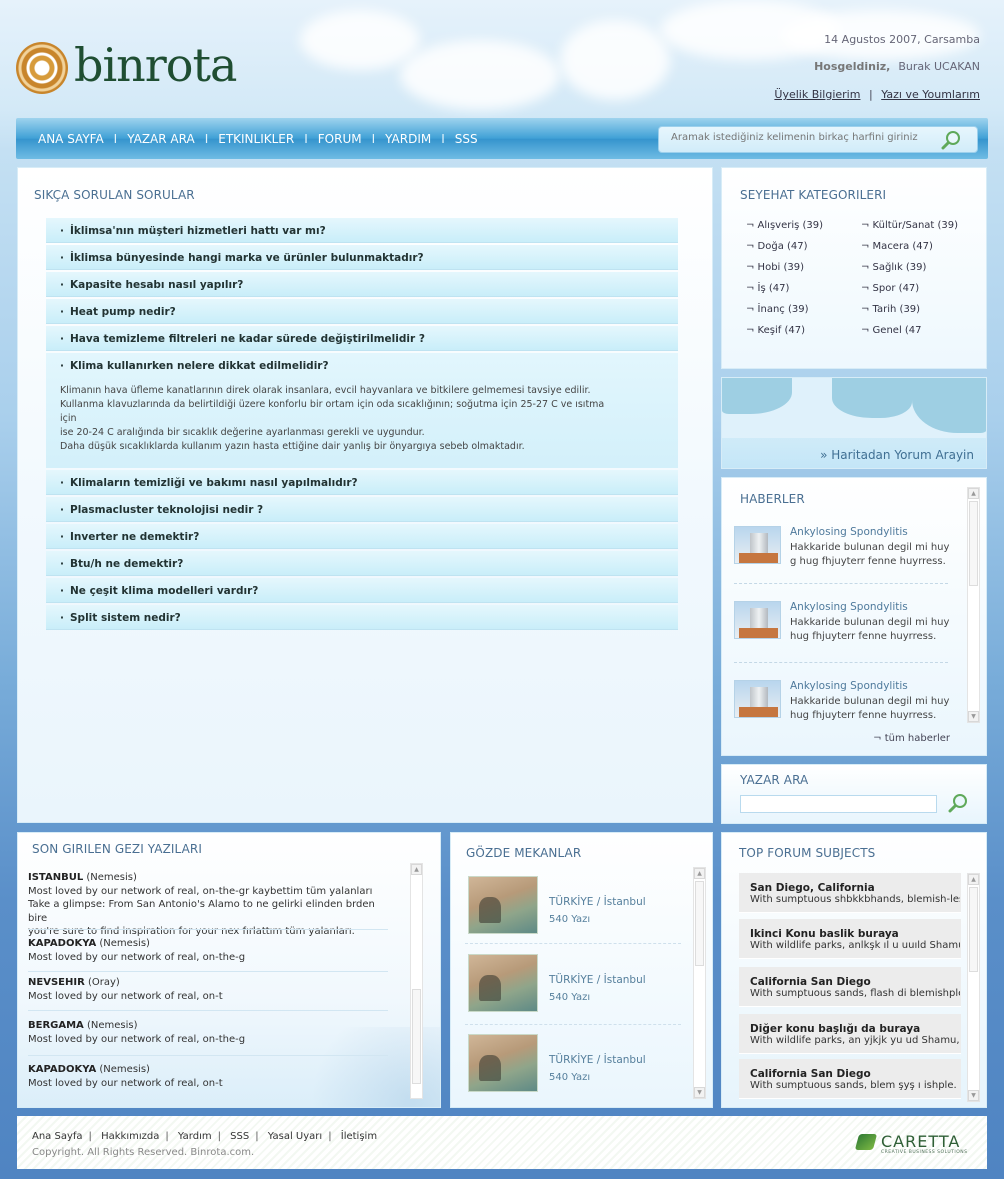 This screenshot has width=1004, height=1179. Describe the element at coordinates (803, 330) in the screenshot. I see `category-link: ¬ Keşif (47)` at that location.